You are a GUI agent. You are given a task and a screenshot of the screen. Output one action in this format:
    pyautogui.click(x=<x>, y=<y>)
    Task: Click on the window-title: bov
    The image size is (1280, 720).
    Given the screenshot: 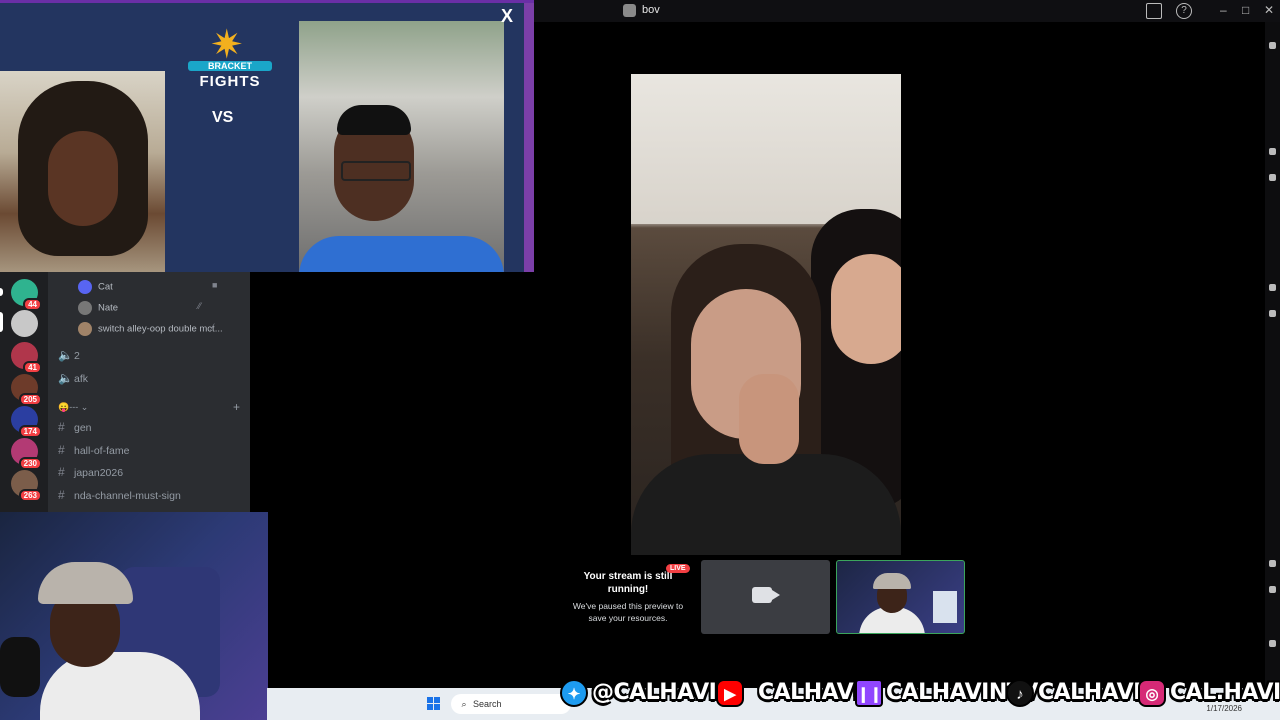 What is the action you would take?
    pyautogui.click(x=651, y=10)
    